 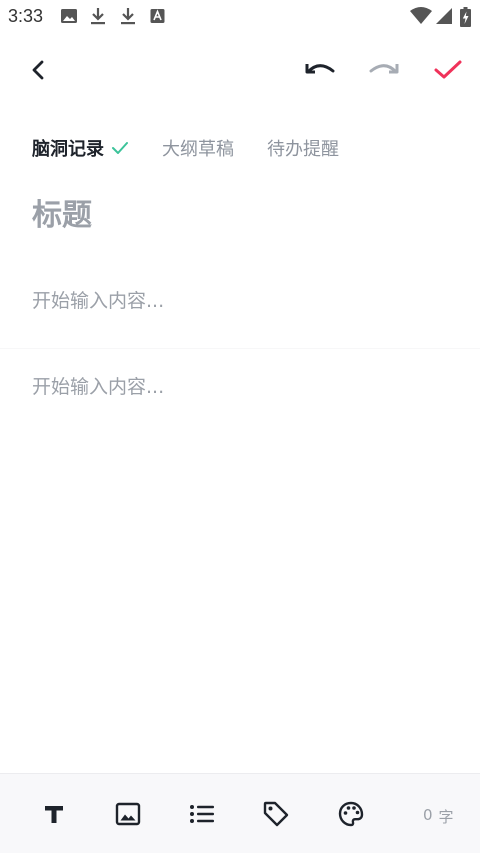 I want to click on title-input: 标题, so click(x=242, y=212).